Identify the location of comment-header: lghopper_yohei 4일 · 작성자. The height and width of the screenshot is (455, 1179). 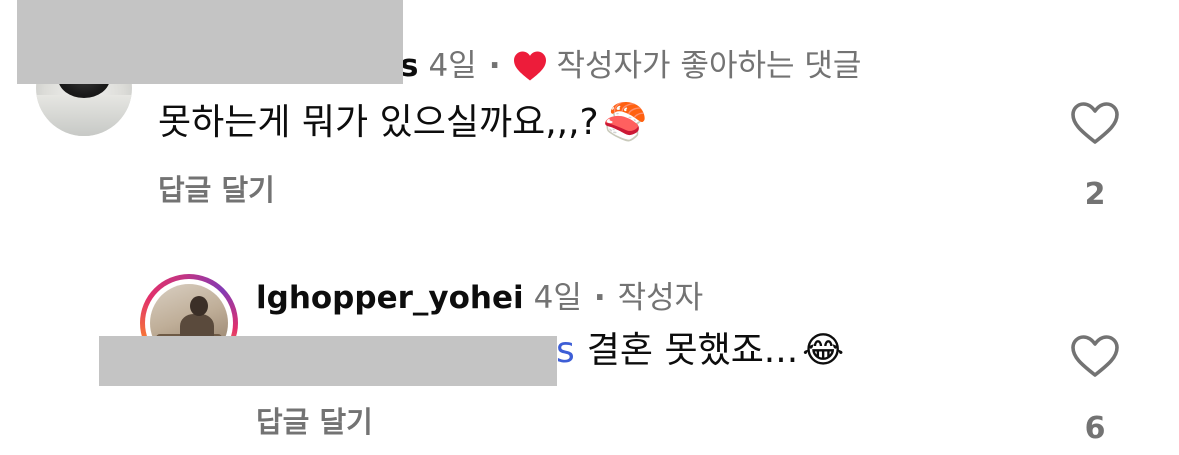
(479, 298).